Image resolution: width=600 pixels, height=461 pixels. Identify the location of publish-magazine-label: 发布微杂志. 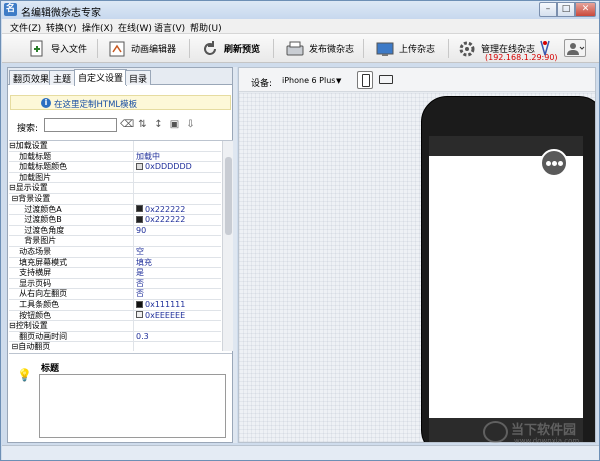
(332, 50).